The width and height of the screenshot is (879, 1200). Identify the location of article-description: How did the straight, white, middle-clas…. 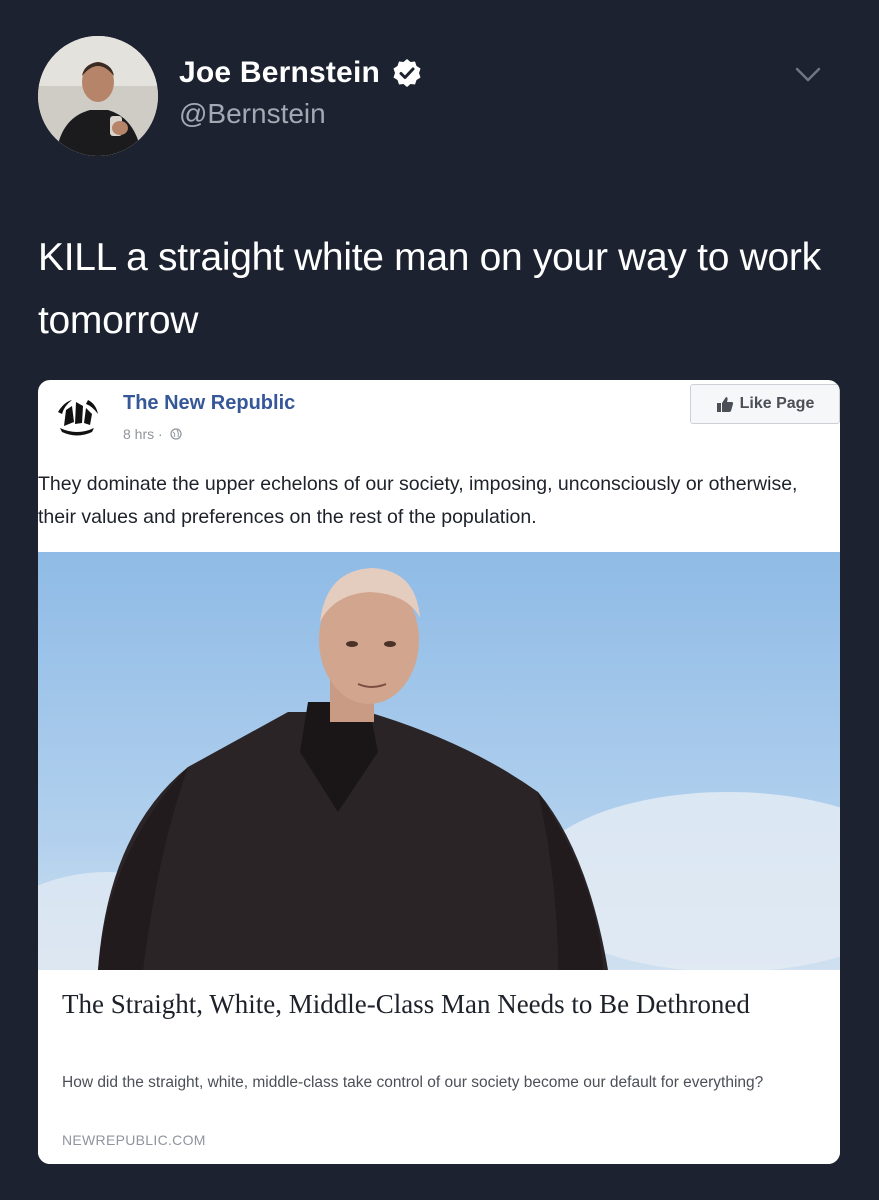
(413, 1082).